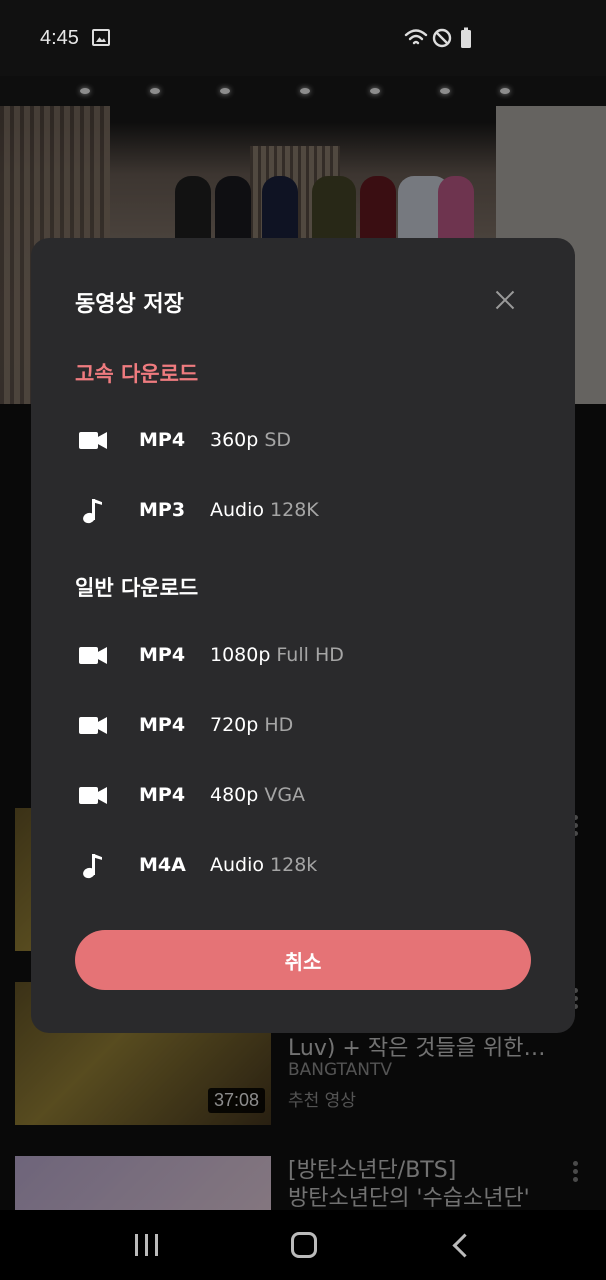  Describe the element at coordinates (147, 1245) in the screenshot. I see `recent-apps-icon` at that location.